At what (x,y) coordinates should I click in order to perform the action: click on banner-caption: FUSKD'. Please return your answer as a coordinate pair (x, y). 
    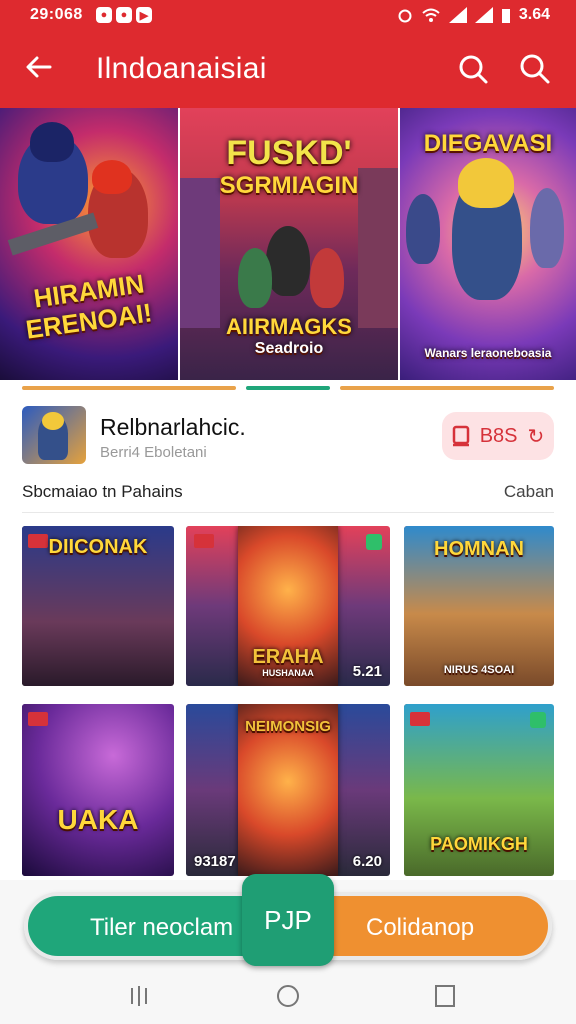
    Looking at the image, I should click on (289, 153).